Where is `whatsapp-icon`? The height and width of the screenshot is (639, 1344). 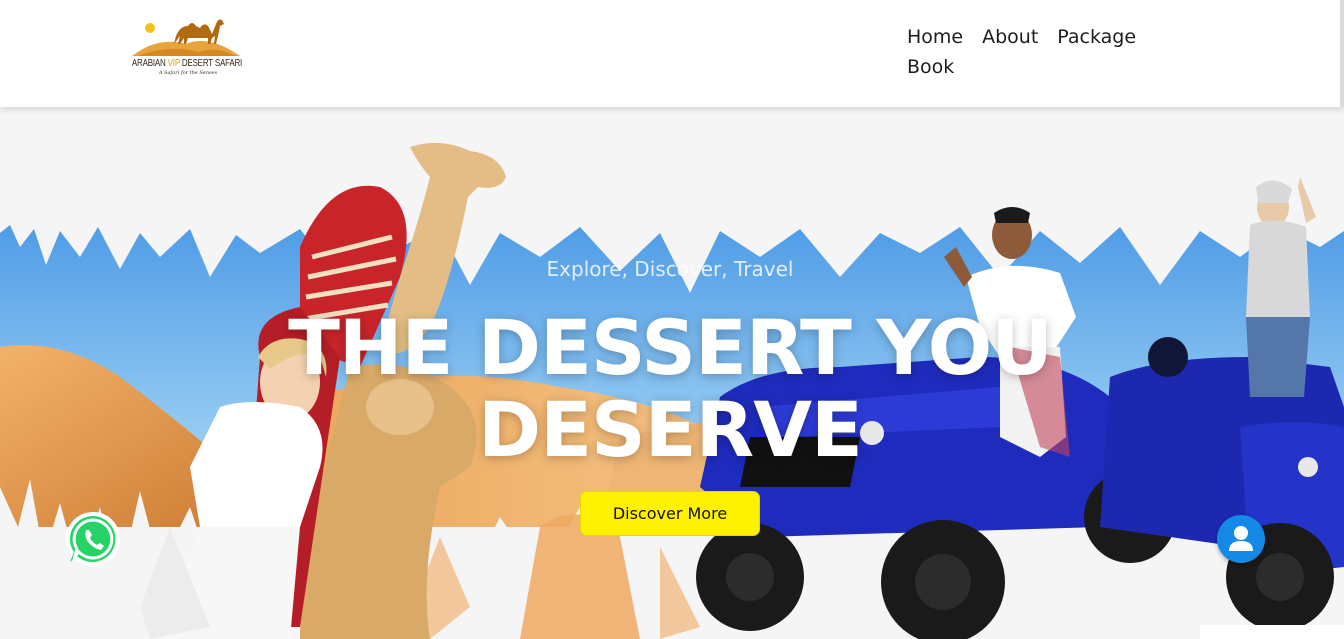
whatsapp-icon is located at coordinates (92, 539).